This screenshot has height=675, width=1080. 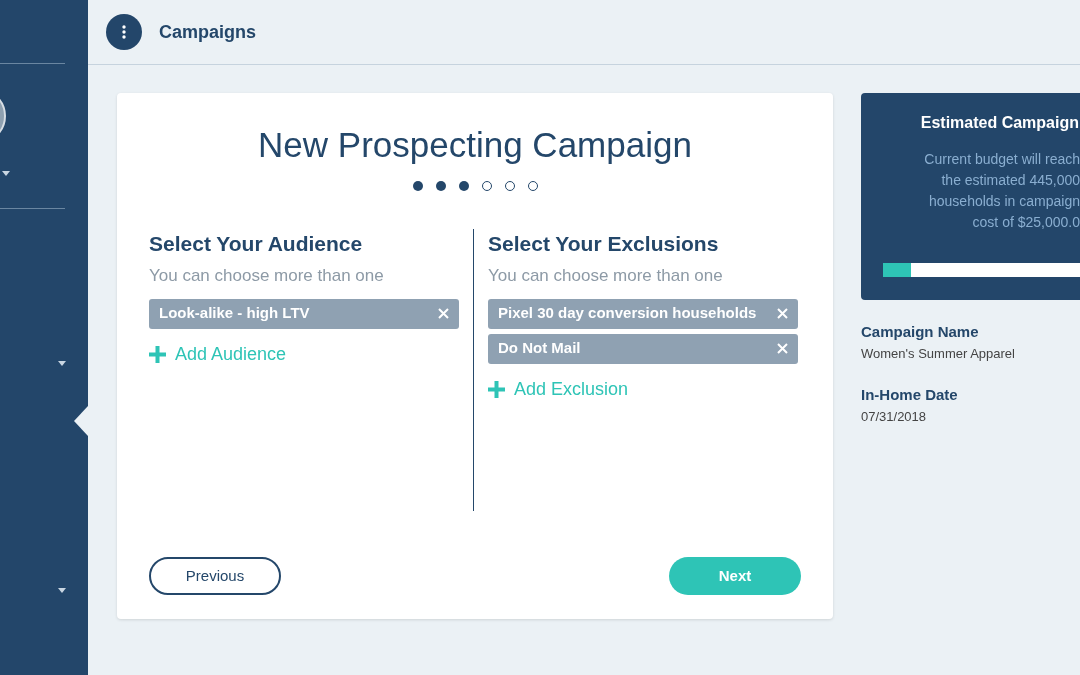 What do you see at coordinates (256, 243) in the screenshot?
I see `section-heading: Select Your Audience` at bounding box center [256, 243].